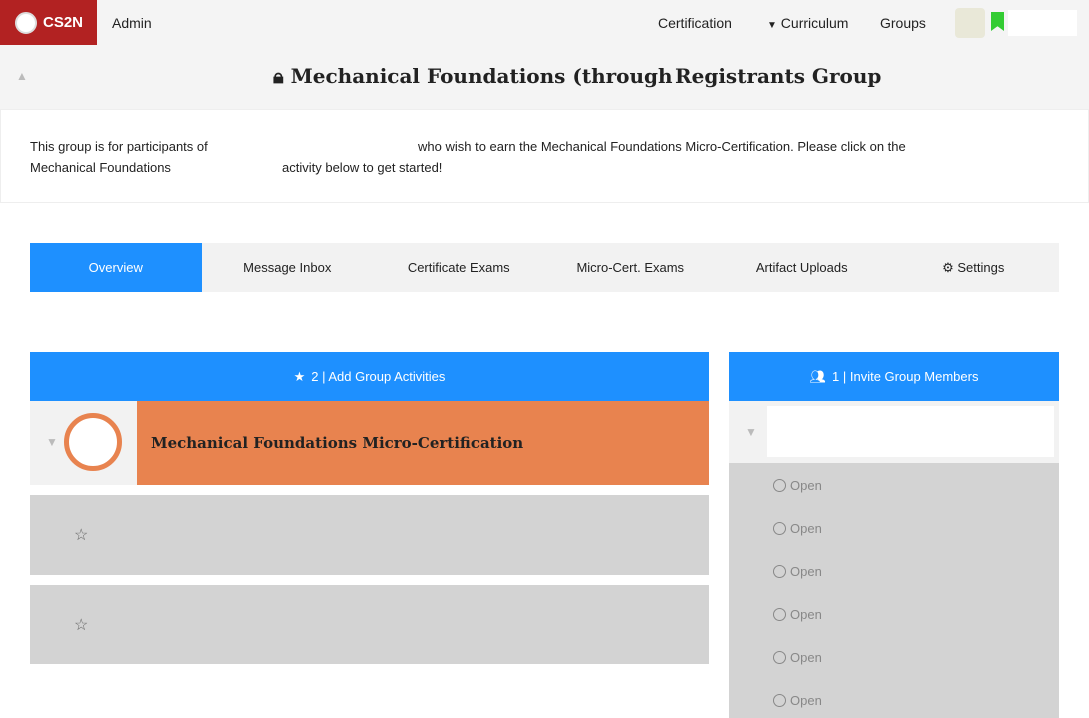 Image resolution: width=1089 pixels, height=718 pixels. I want to click on nav-curriculum: ▼ Curriculum, so click(807, 23).